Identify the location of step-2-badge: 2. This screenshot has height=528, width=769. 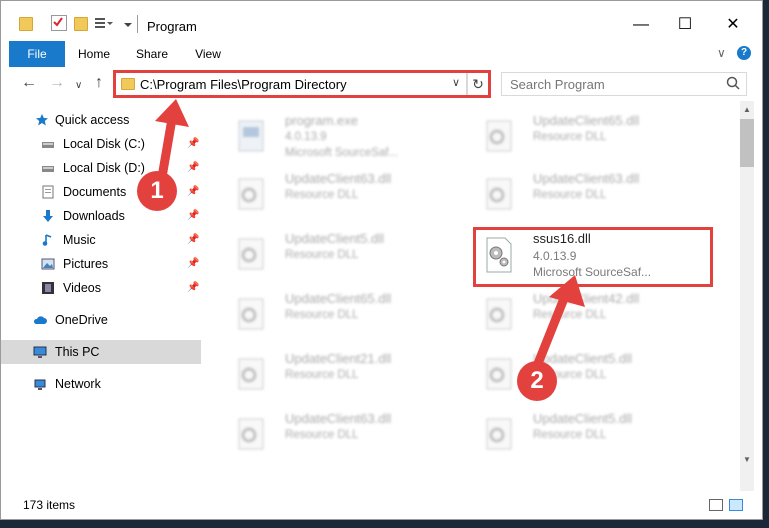
(537, 381).